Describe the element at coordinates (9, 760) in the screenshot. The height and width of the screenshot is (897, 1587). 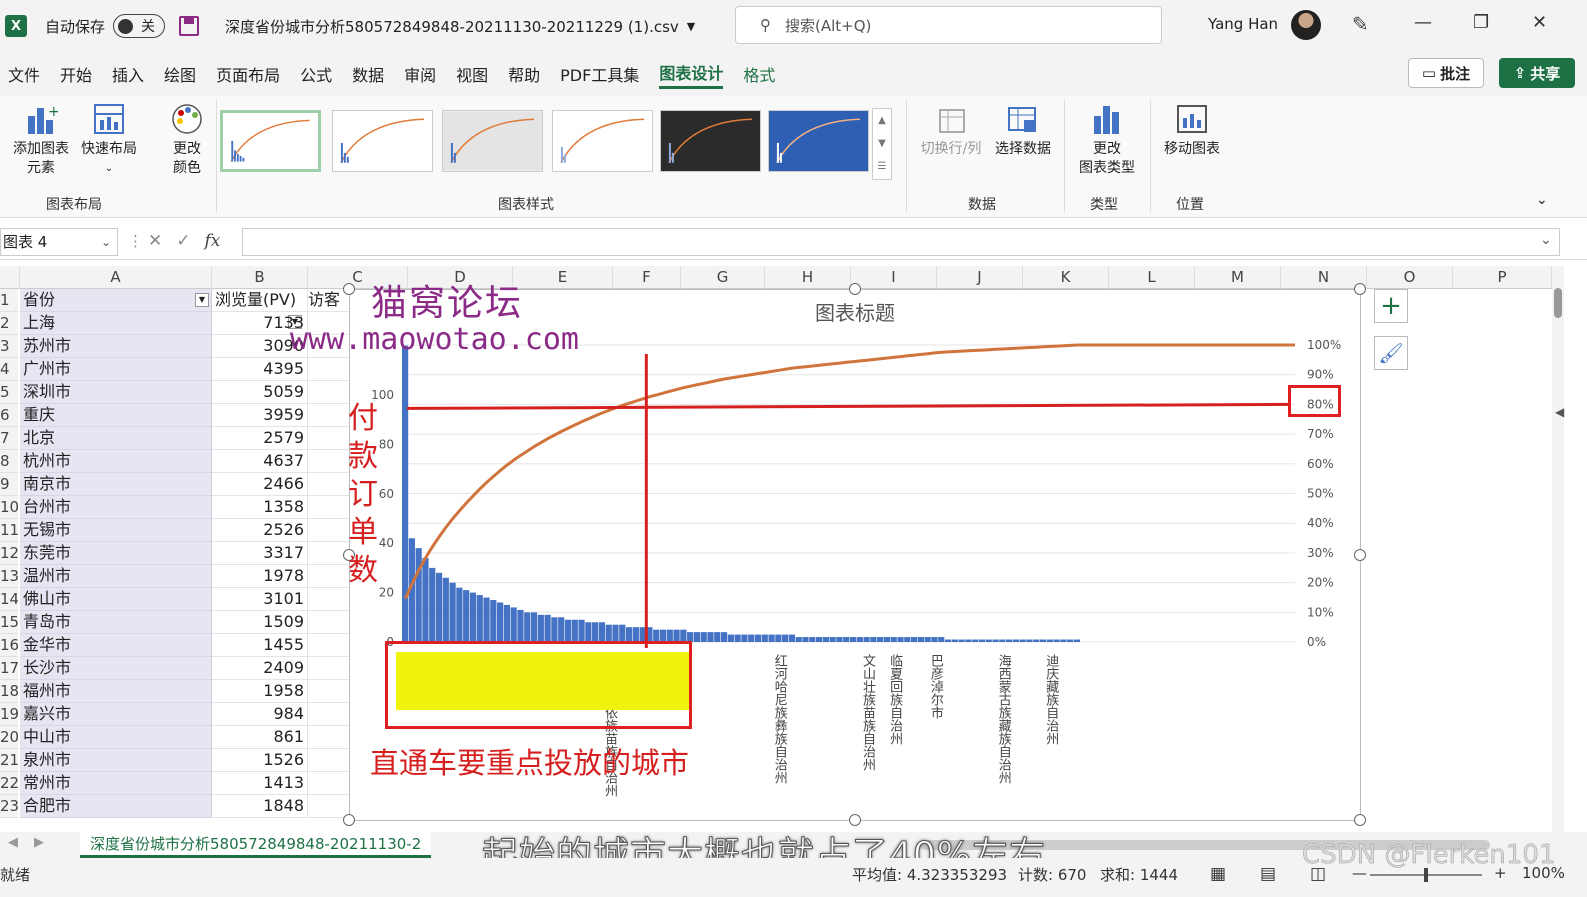
I see `row-header: 21` at that location.